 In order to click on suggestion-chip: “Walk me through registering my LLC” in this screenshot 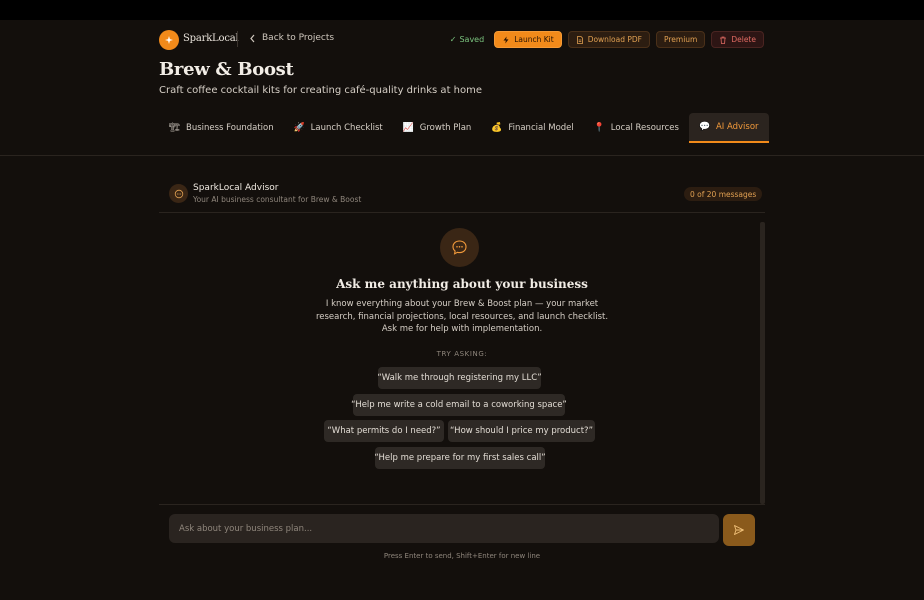, I will do `click(459, 378)`.